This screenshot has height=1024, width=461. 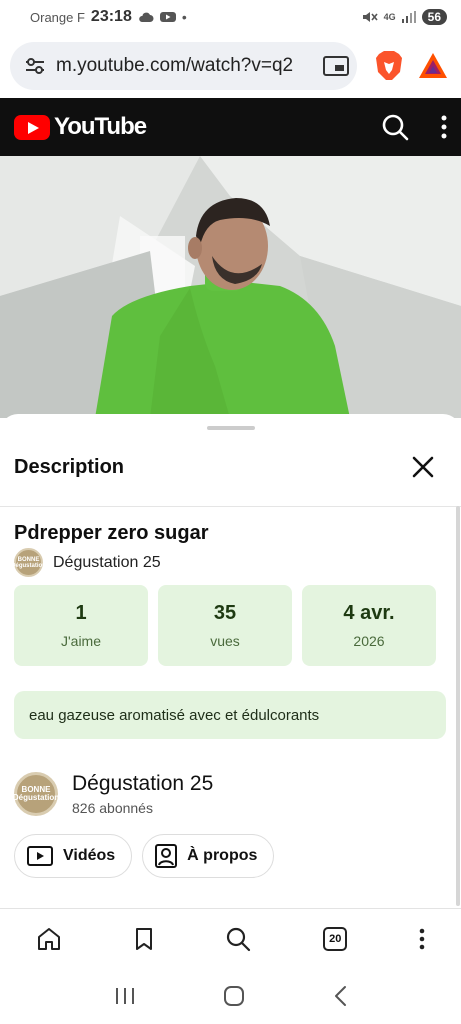 I want to click on drag-handle, so click(x=231, y=428).